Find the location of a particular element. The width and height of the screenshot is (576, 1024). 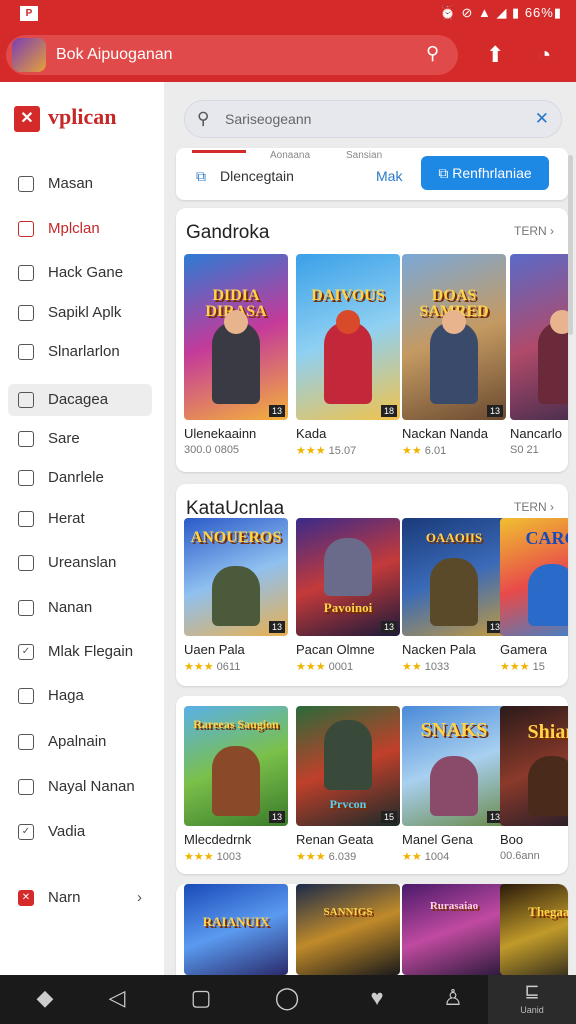

cover-title: SANNIGS is located at coordinates (348, 912).